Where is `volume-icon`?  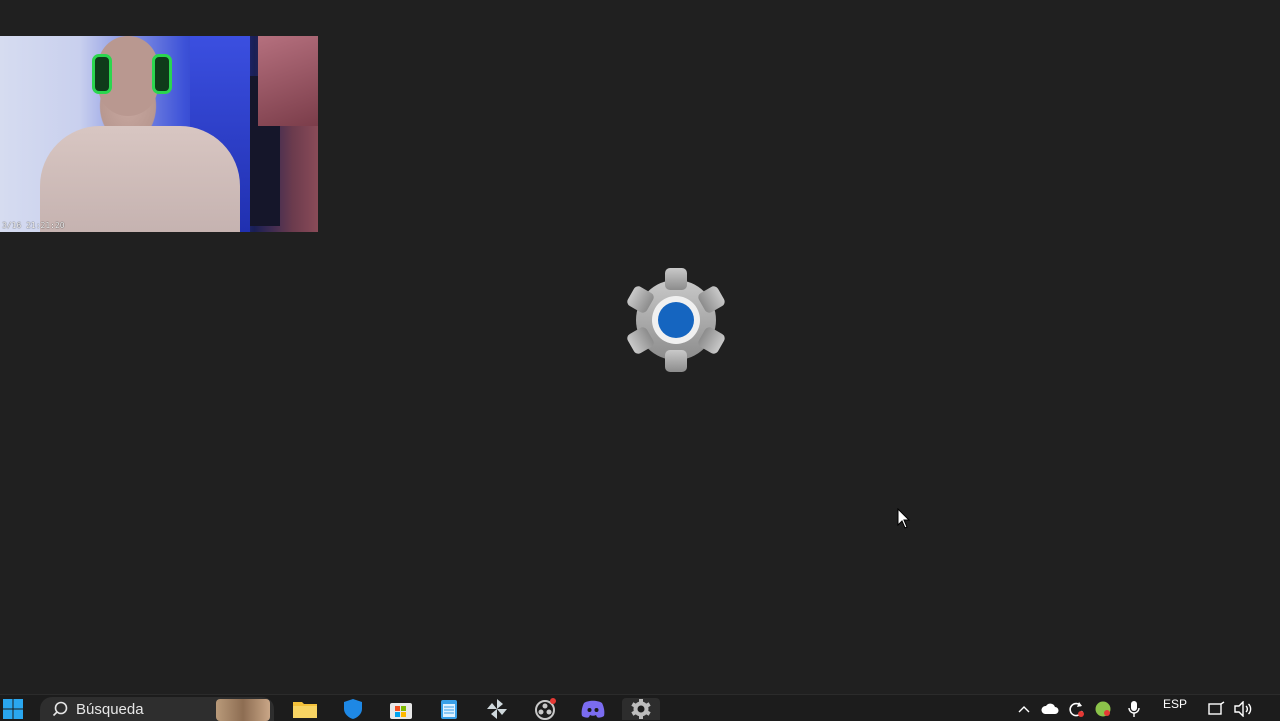 volume-icon is located at coordinates (1243, 709).